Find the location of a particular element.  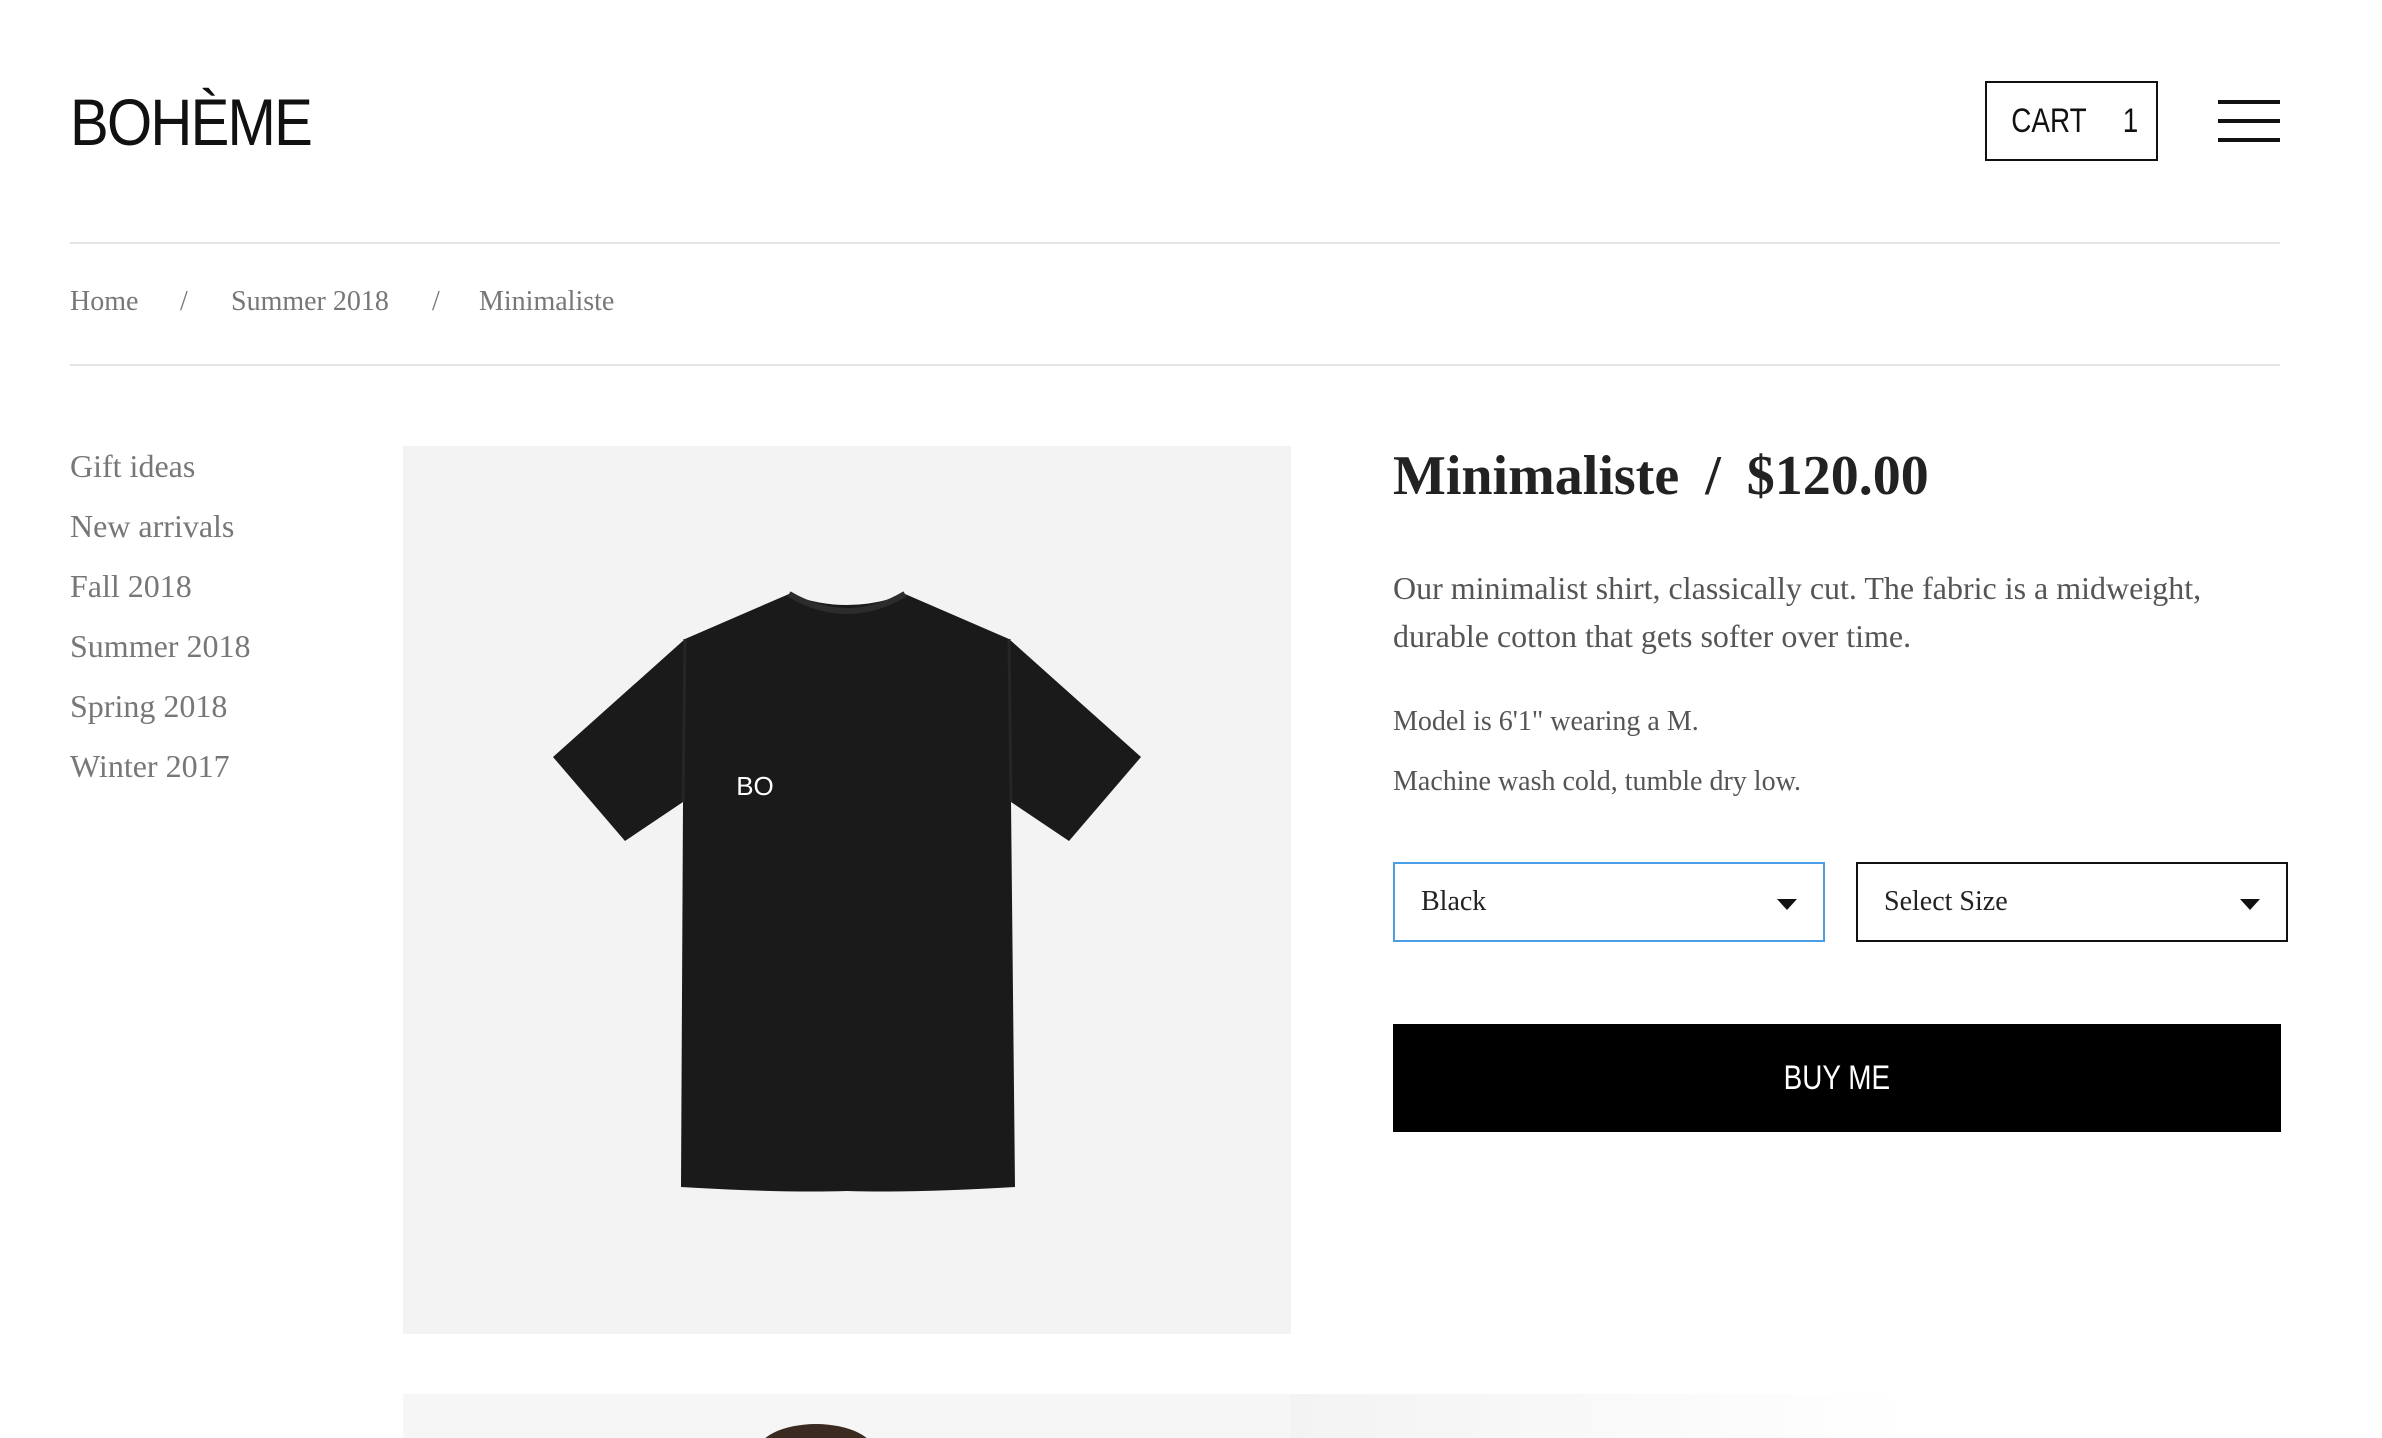

header-divider is located at coordinates (1175, 243).